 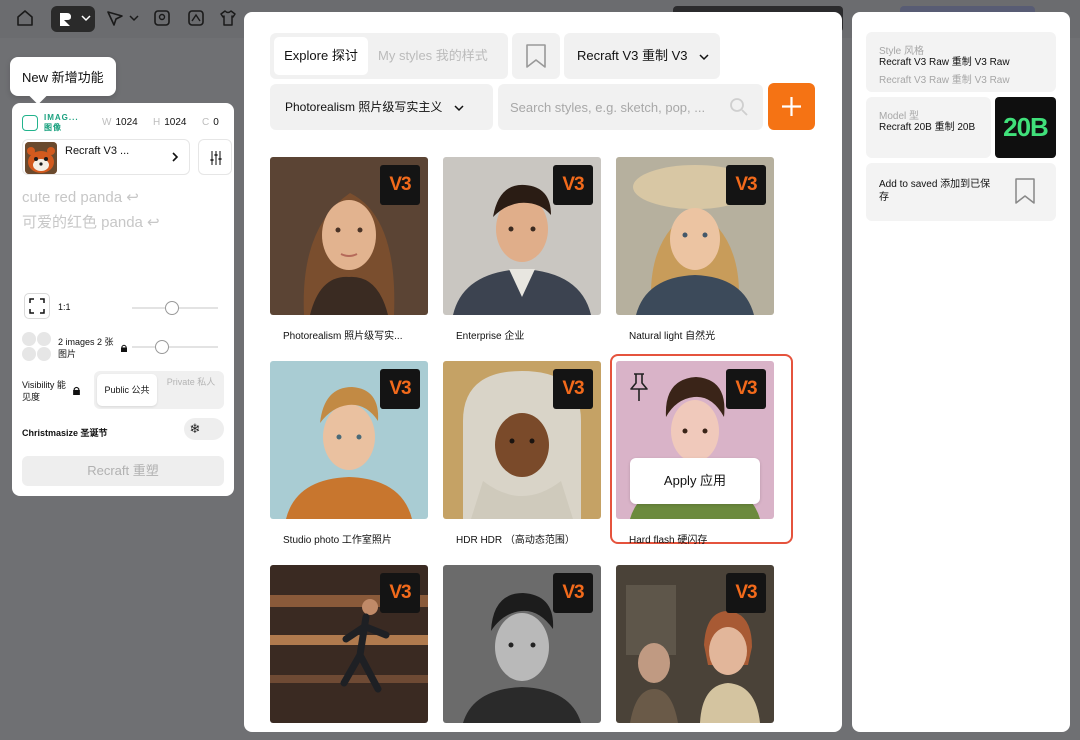 I want to click on recraft-logo-icon, so click(x=65, y=19).